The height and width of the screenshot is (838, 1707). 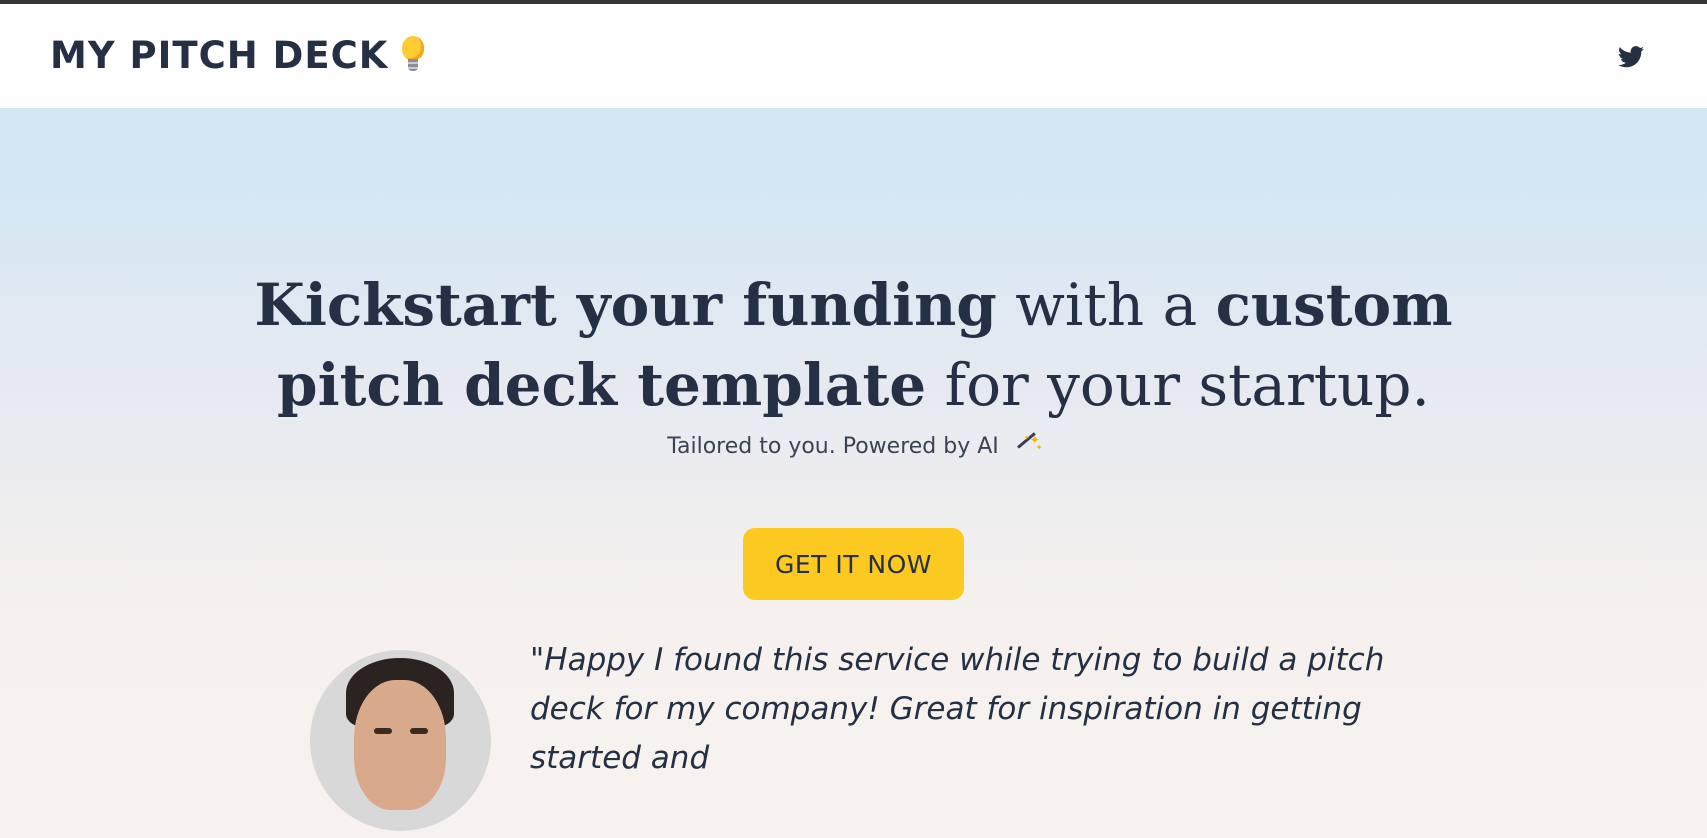 I want to click on brand-logo: MY PITCH DECK, so click(x=238, y=55).